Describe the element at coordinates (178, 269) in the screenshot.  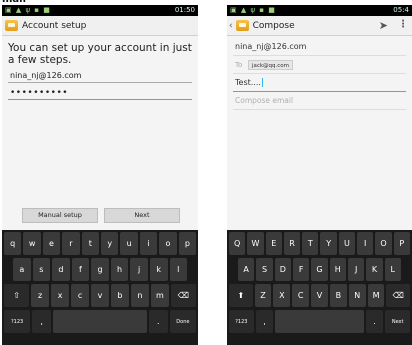
I see `key-l: l` at that location.